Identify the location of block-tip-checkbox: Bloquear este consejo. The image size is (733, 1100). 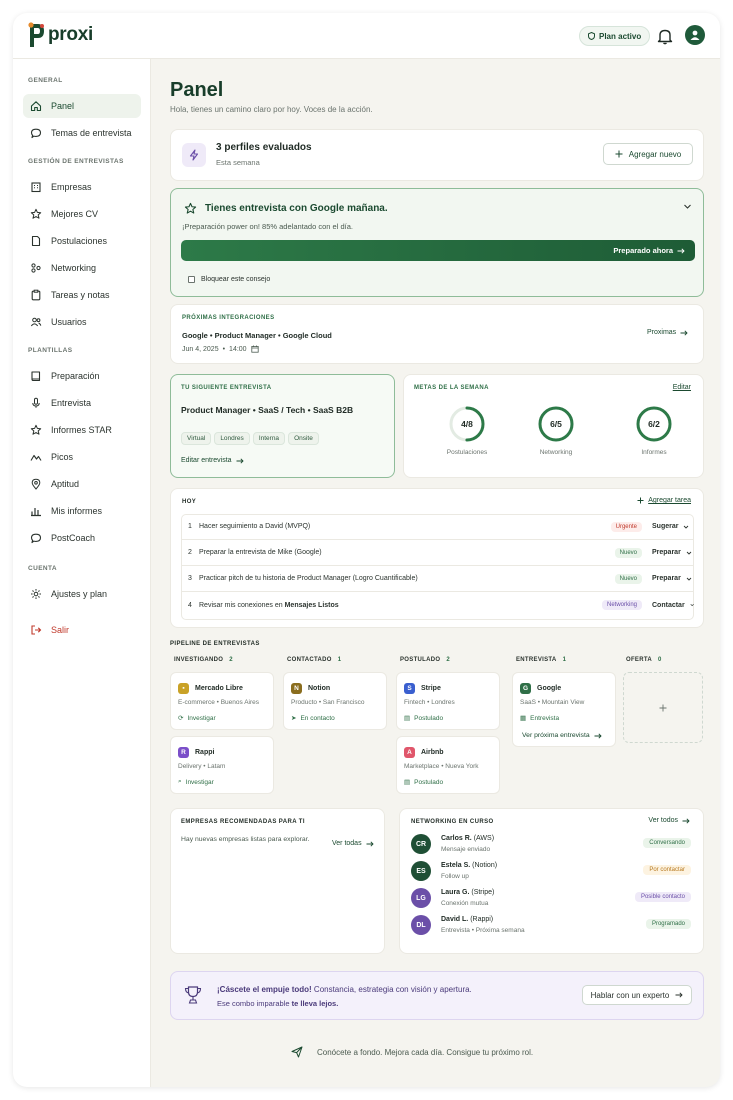
(229, 279).